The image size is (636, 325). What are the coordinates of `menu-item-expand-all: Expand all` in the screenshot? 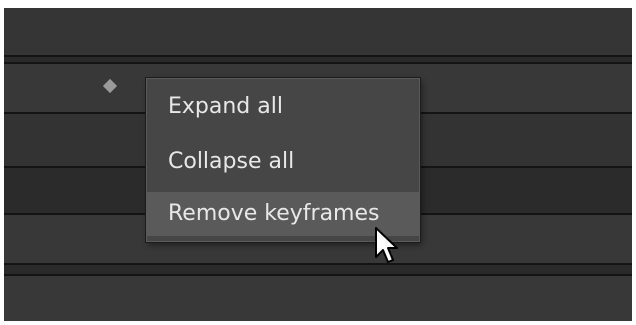 It's located at (283, 107).